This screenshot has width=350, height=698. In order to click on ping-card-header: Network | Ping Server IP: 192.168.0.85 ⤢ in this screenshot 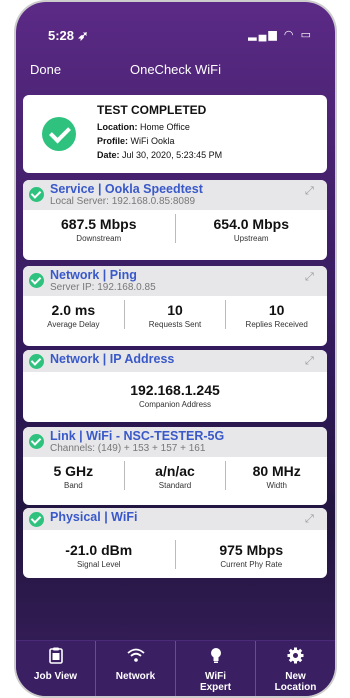, I will do `click(175, 281)`.